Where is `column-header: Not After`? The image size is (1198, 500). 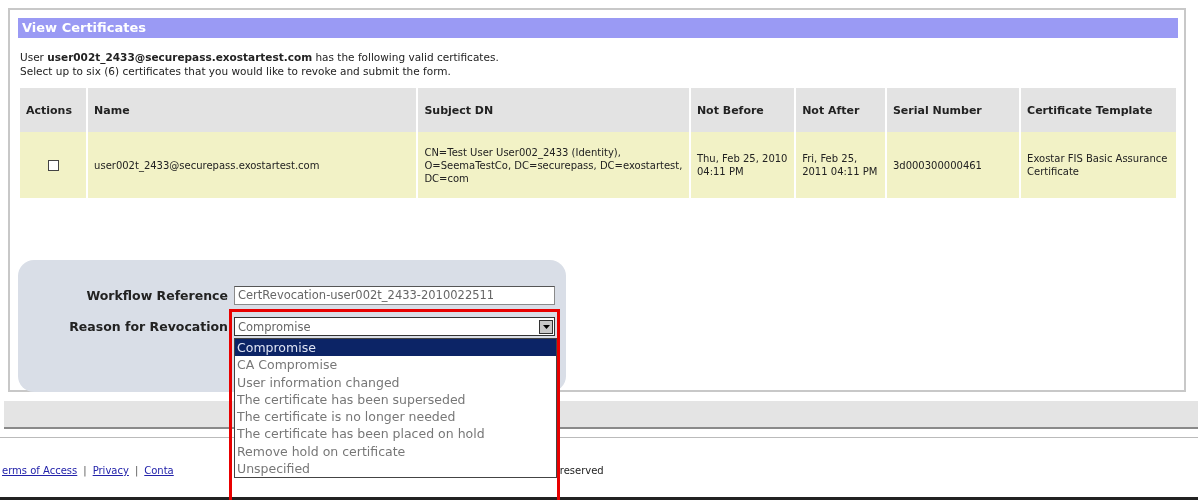 column-header: Not After is located at coordinates (840, 110).